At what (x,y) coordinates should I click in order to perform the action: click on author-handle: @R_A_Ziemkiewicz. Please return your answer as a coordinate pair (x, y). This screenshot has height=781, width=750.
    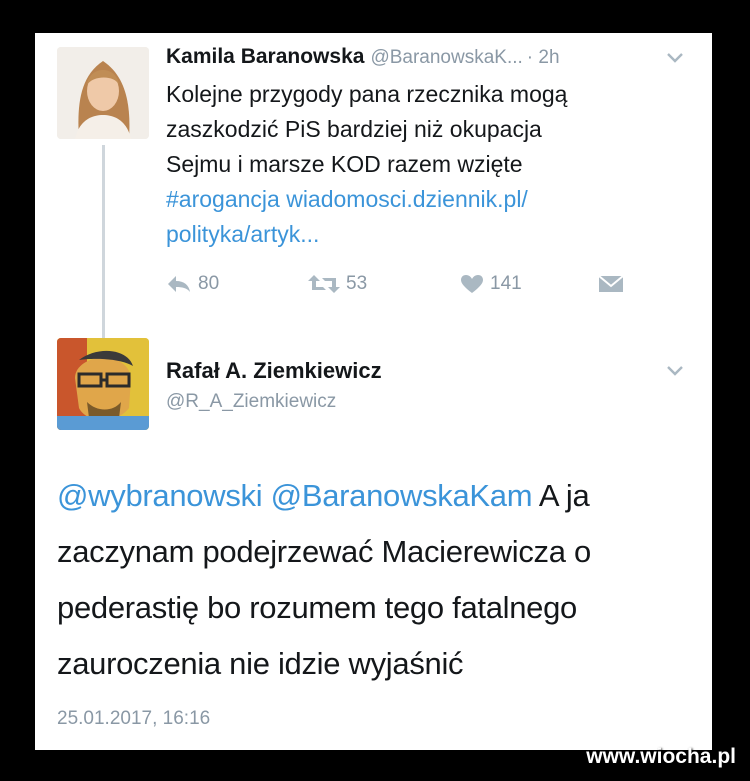
    Looking at the image, I should click on (251, 402).